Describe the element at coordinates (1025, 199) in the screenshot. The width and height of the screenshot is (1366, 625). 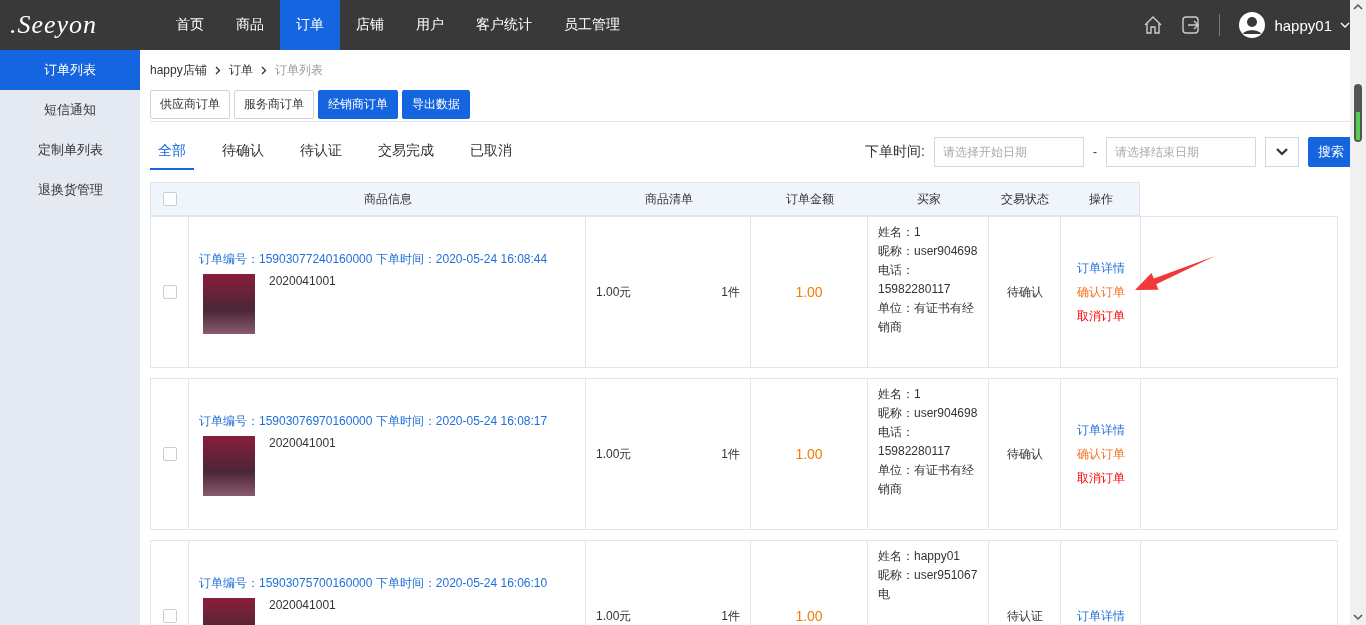
I see `column-header: 交易状态` at that location.